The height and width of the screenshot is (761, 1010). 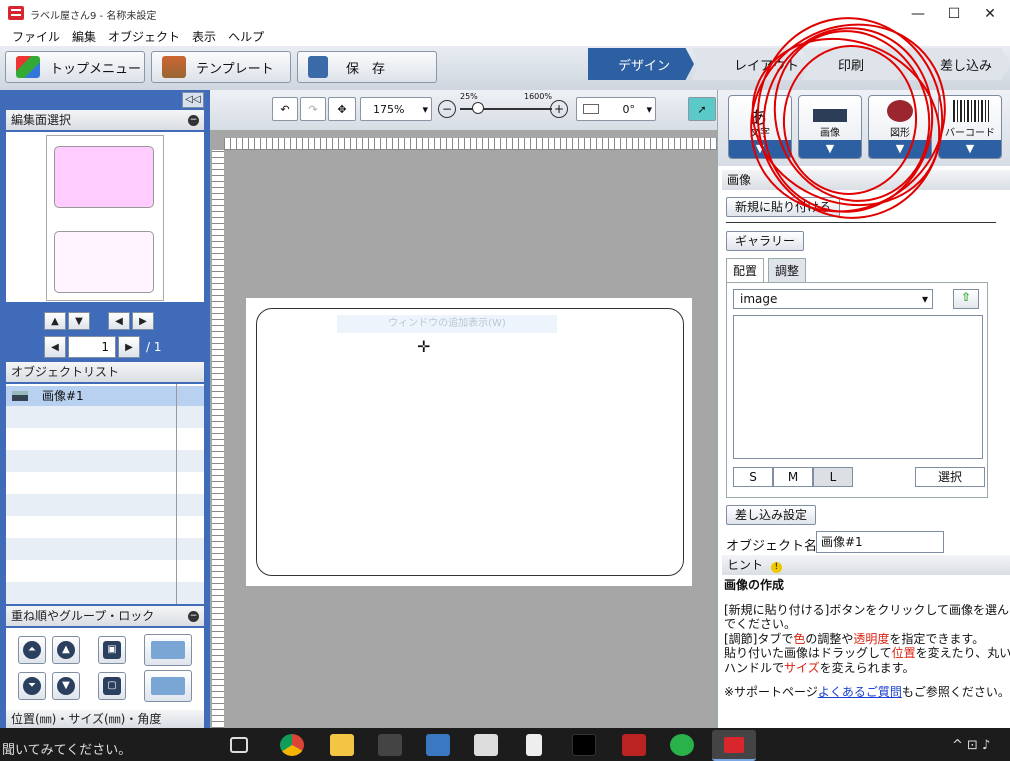 I want to click on top-menu-button: トップメニュー, so click(x=75, y=67).